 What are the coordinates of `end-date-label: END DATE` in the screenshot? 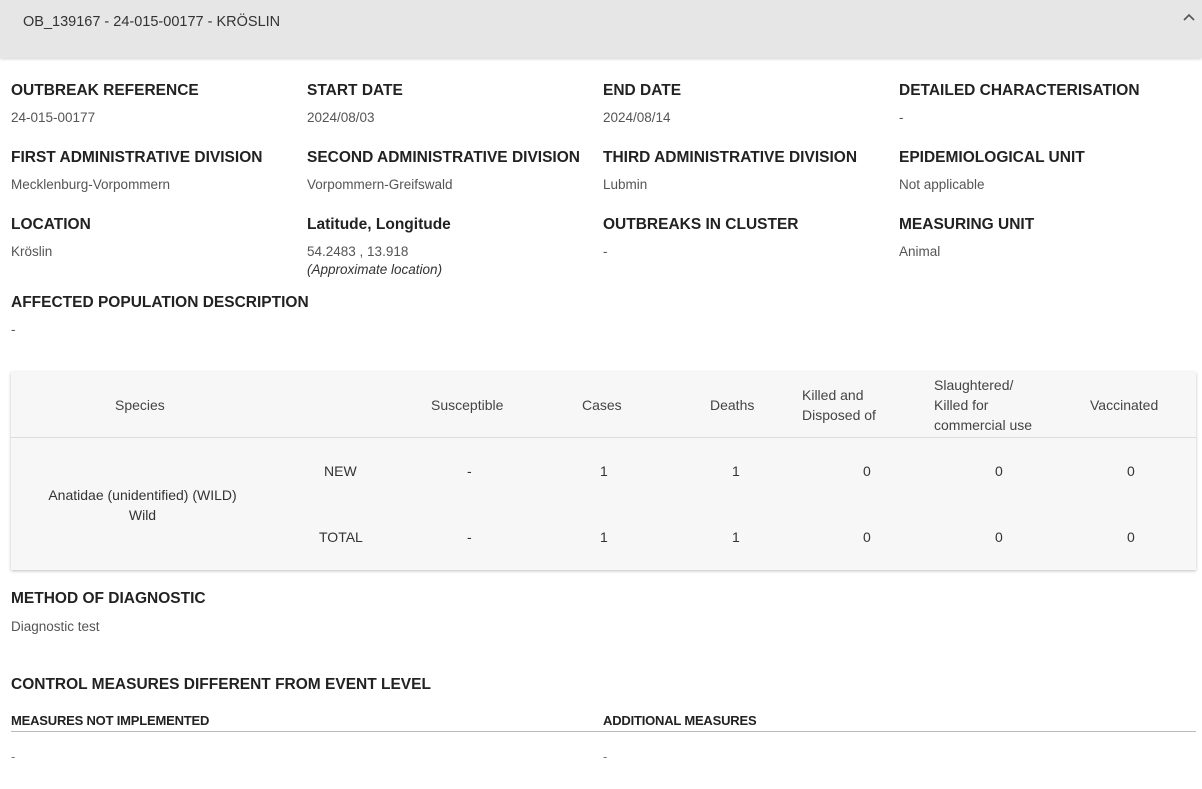 It's located at (642, 90).